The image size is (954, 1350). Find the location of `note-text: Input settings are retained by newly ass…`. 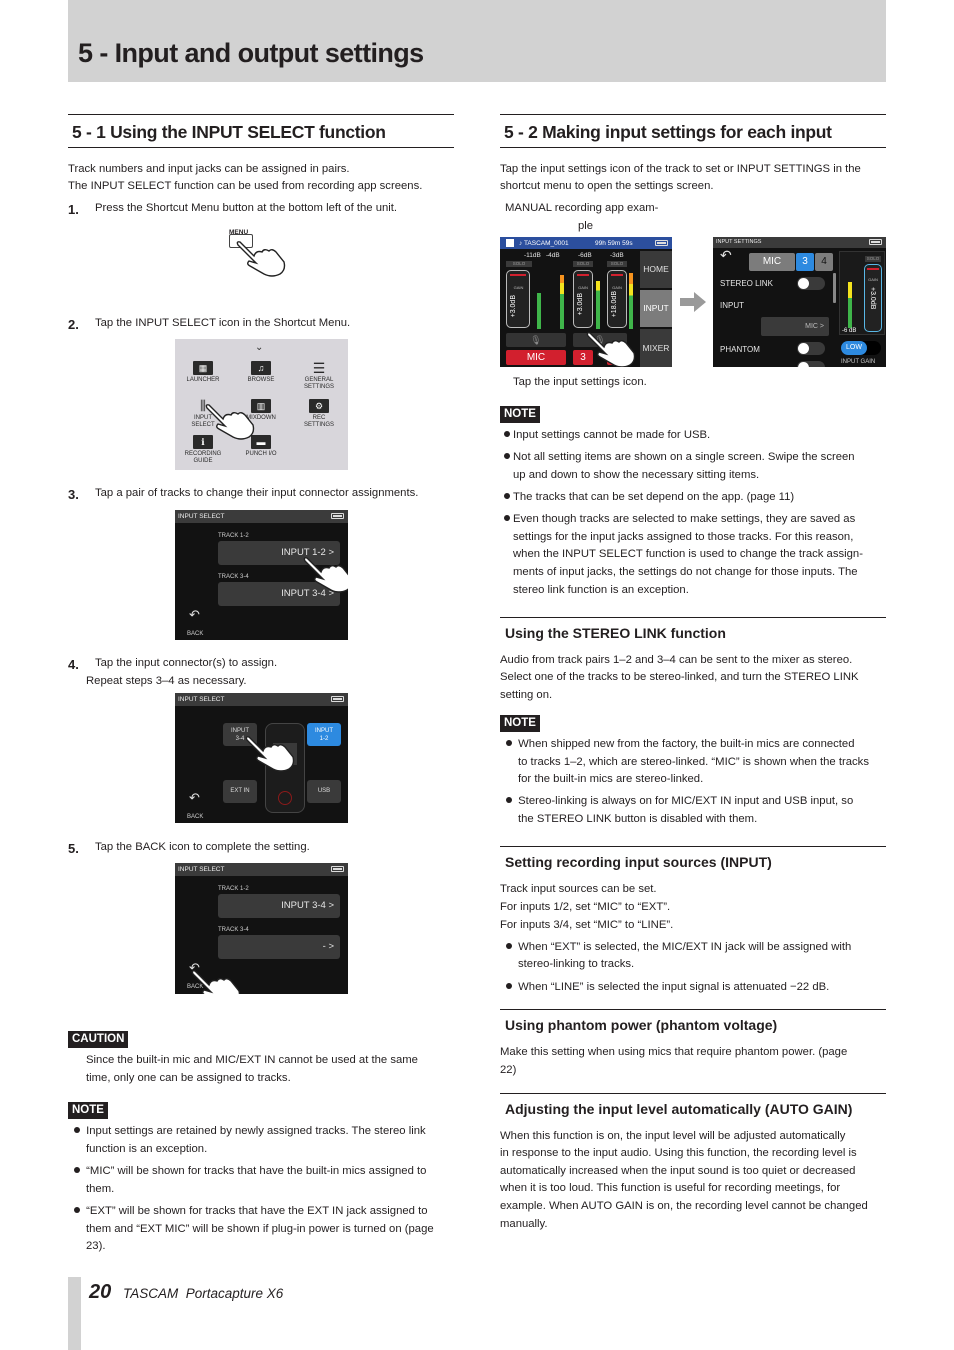

note-text: Input settings are retained by newly ass… is located at coordinates (256, 1131).